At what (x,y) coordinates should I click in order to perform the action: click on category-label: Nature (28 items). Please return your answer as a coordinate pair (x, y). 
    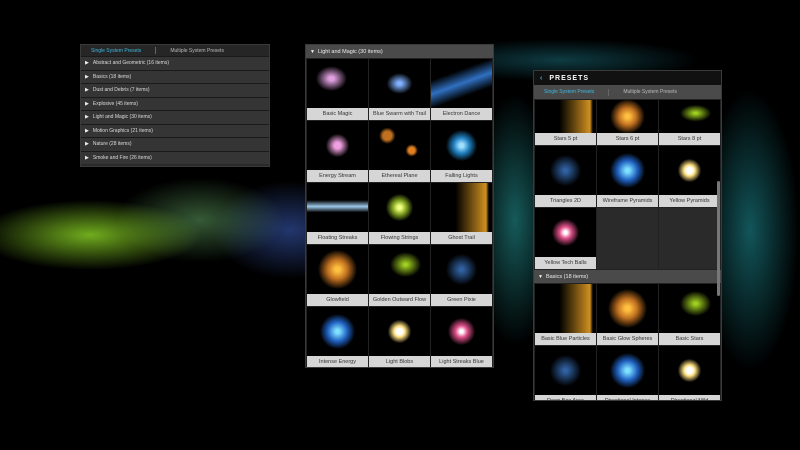
    Looking at the image, I should click on (112, 144).